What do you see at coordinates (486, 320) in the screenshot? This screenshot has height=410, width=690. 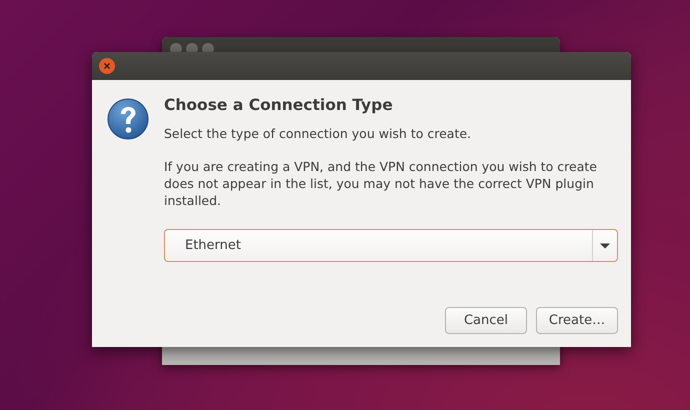 I see `cancel-button: Cancel` at bounding box center [486, 320].